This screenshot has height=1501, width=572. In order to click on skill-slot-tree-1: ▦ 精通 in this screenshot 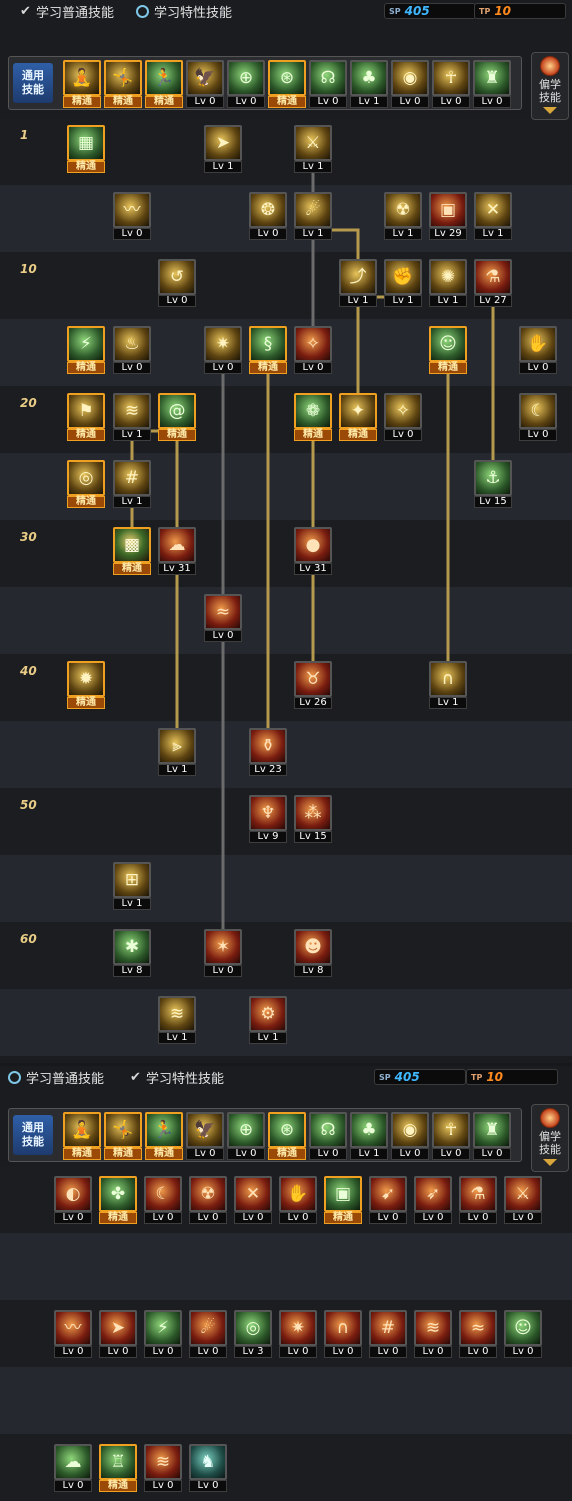, I will do `click(86, 149)`.